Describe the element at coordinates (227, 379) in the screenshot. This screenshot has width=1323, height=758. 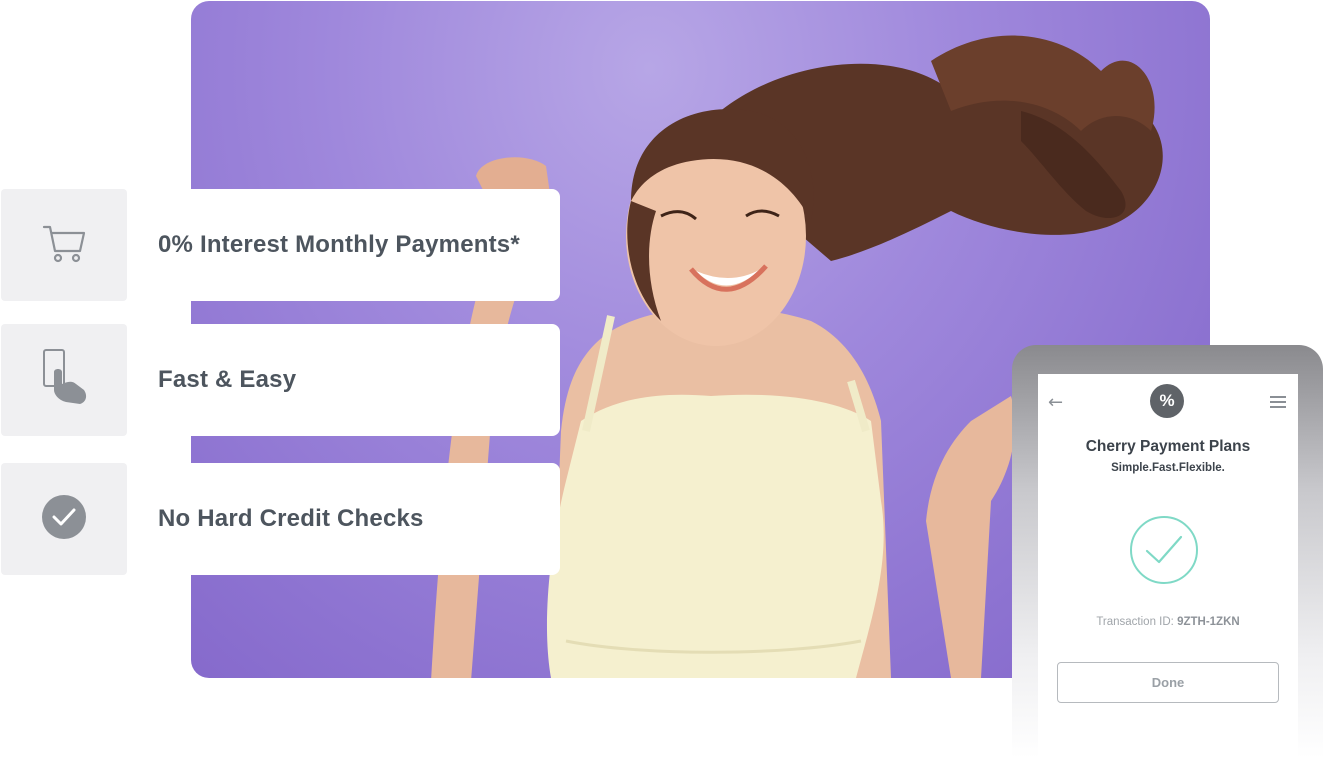
I see `feature-label: Fast & Easy` at that location.